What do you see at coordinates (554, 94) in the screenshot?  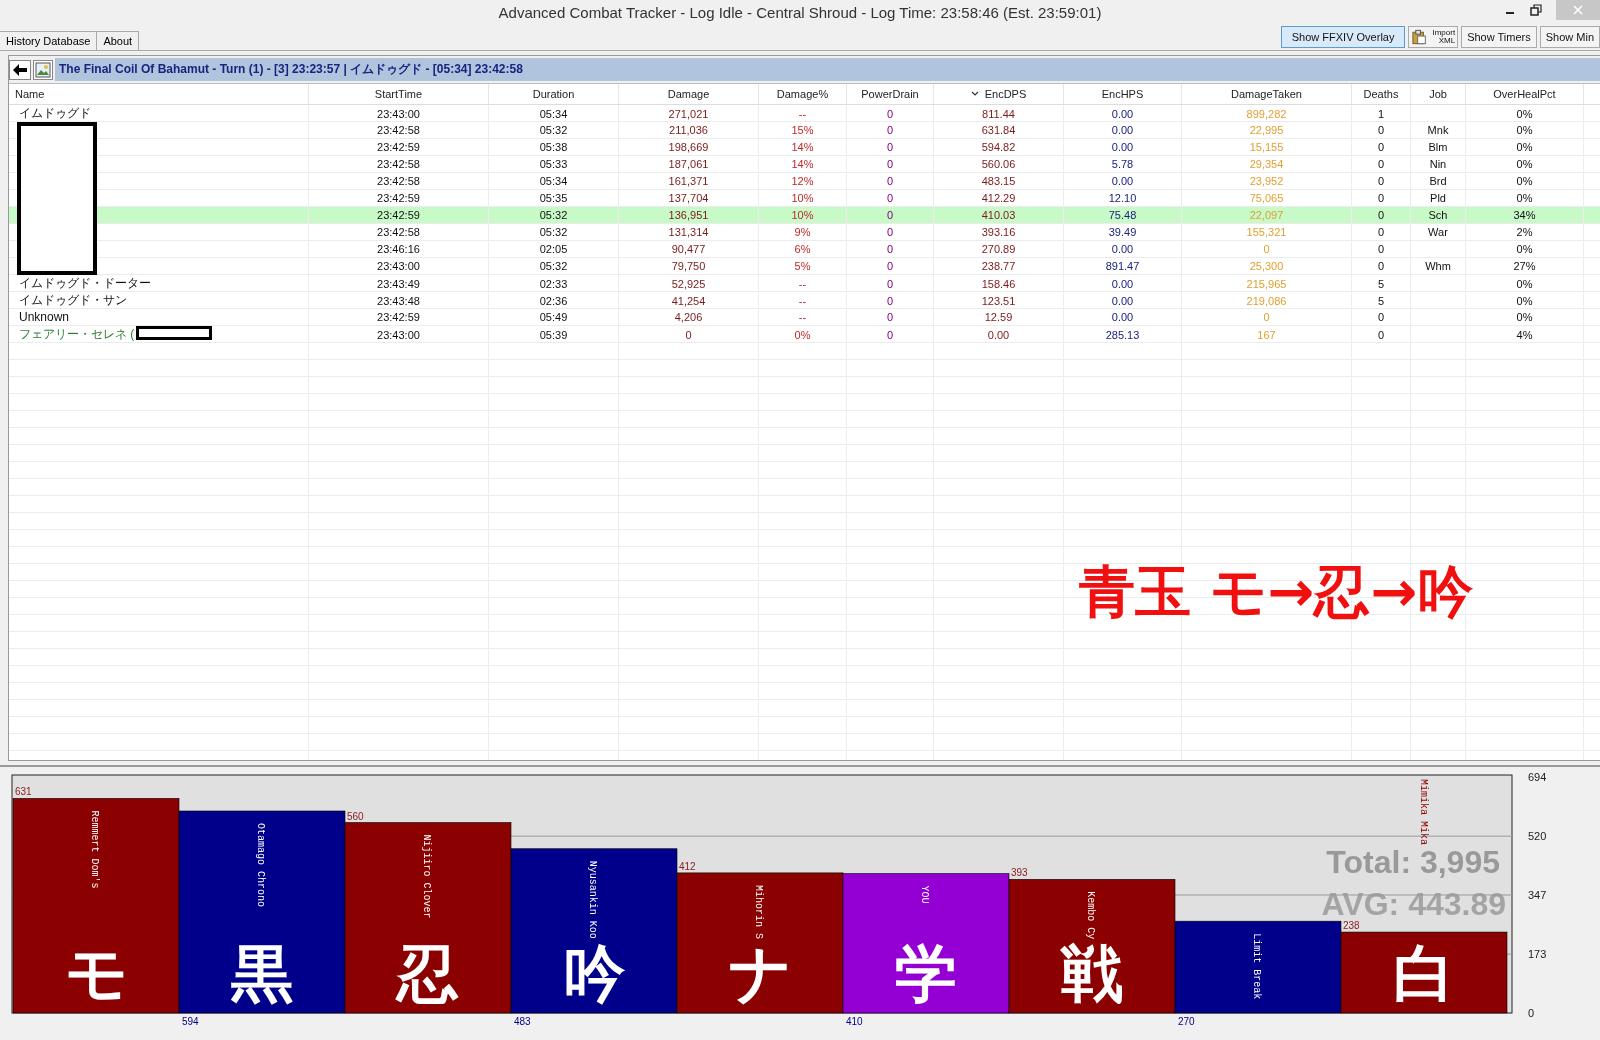 I see `column-header: Duration` at bounding box center [554, 94].